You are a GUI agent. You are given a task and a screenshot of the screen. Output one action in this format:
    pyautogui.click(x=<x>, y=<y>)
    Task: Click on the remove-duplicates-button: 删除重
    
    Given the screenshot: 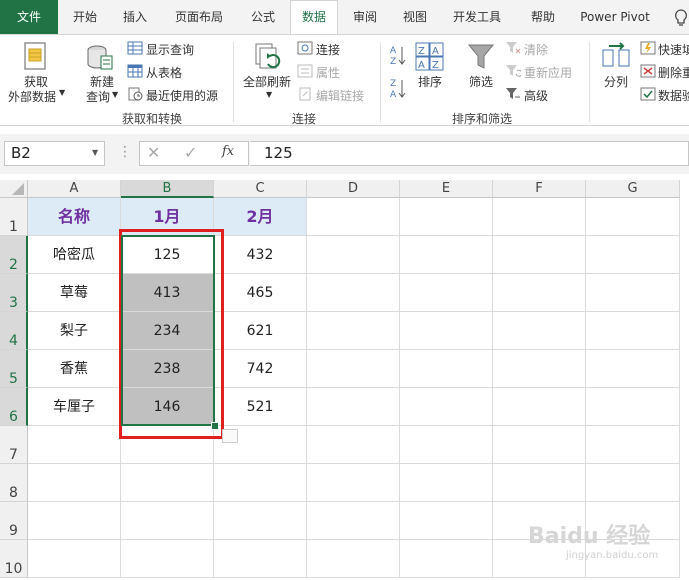 What is the action you would take?
    pyautogui.click(x=673, y=72)
    